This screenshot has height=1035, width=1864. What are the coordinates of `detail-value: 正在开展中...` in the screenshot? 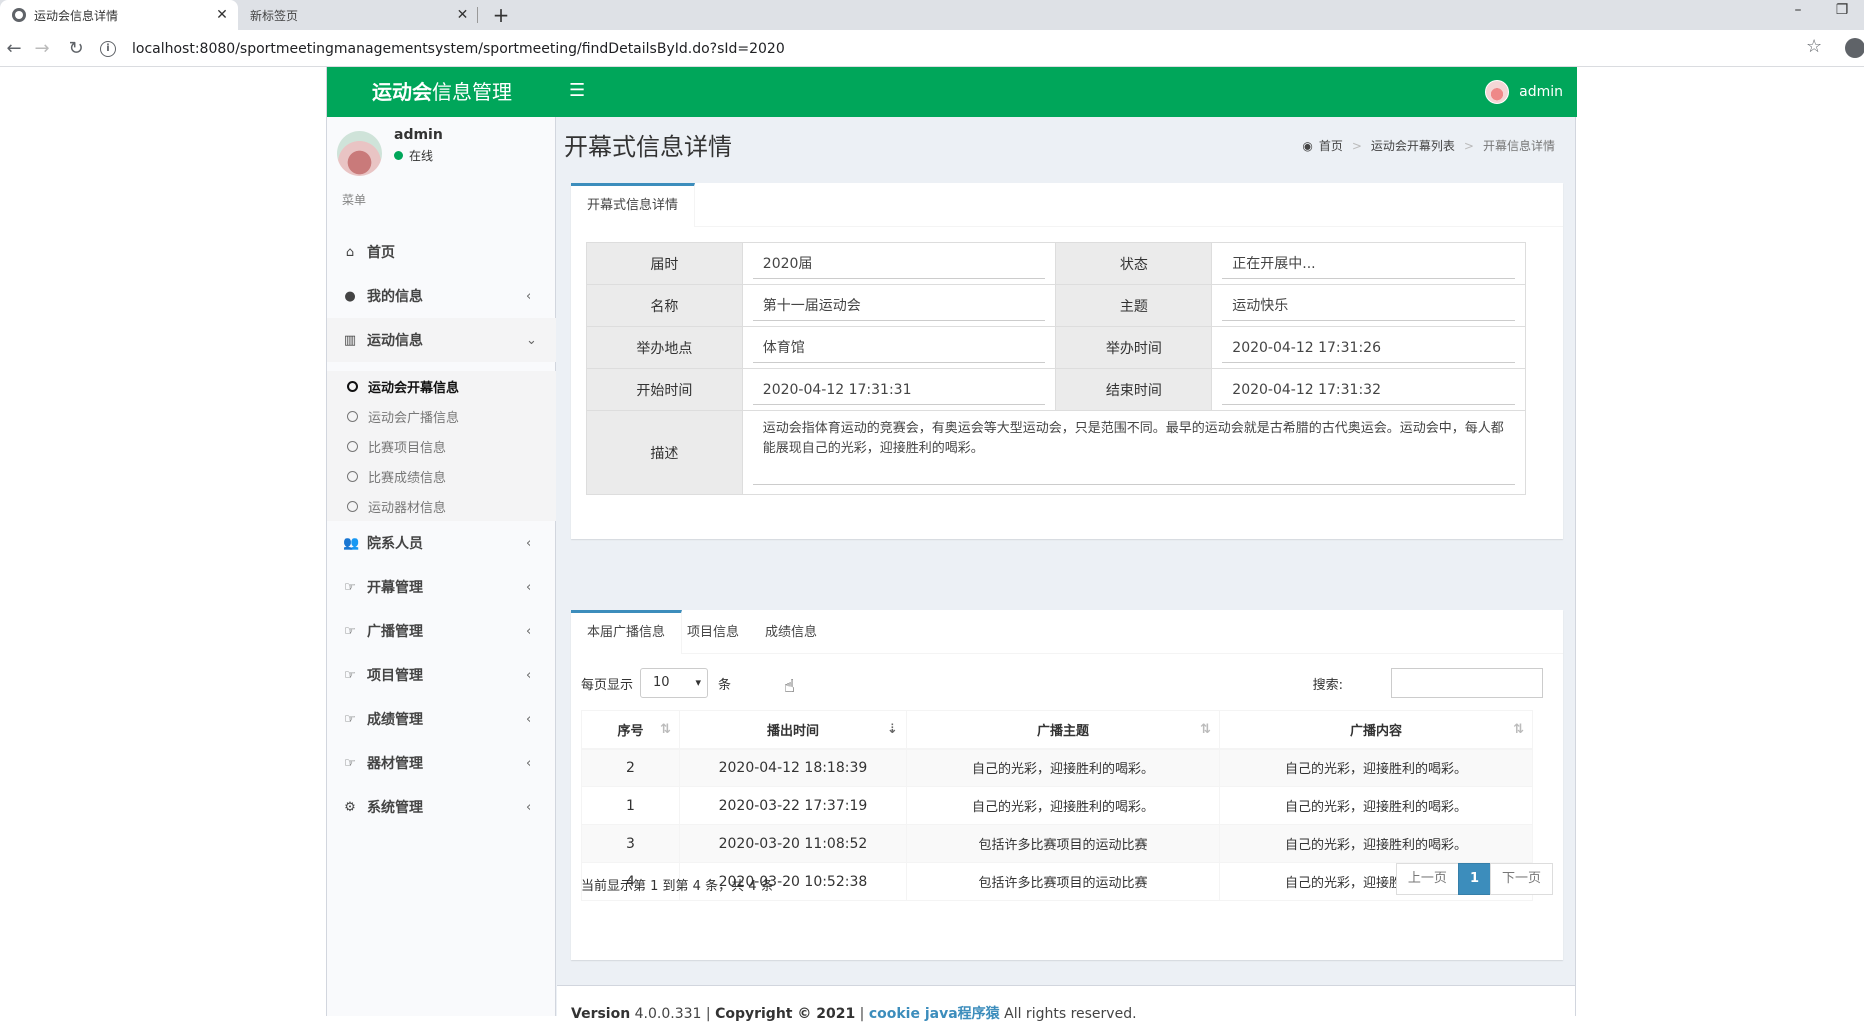 It's located at (1368, 264).